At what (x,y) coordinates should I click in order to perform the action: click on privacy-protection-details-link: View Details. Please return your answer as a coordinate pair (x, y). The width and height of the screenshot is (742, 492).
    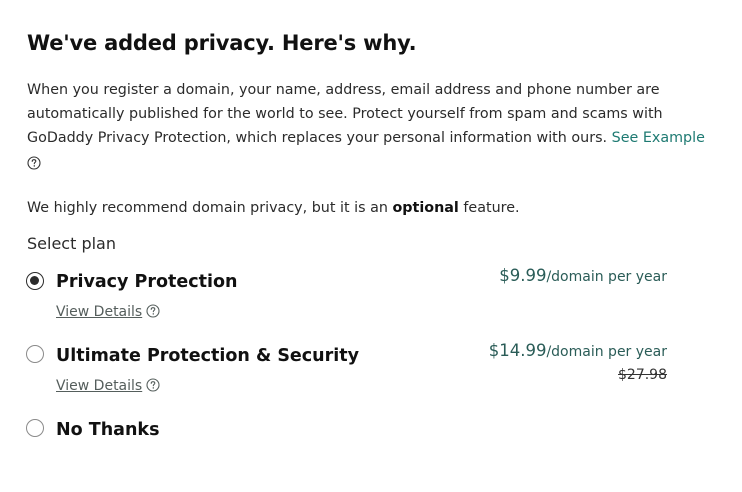
    Looking at the image, I should click on (108, 312).